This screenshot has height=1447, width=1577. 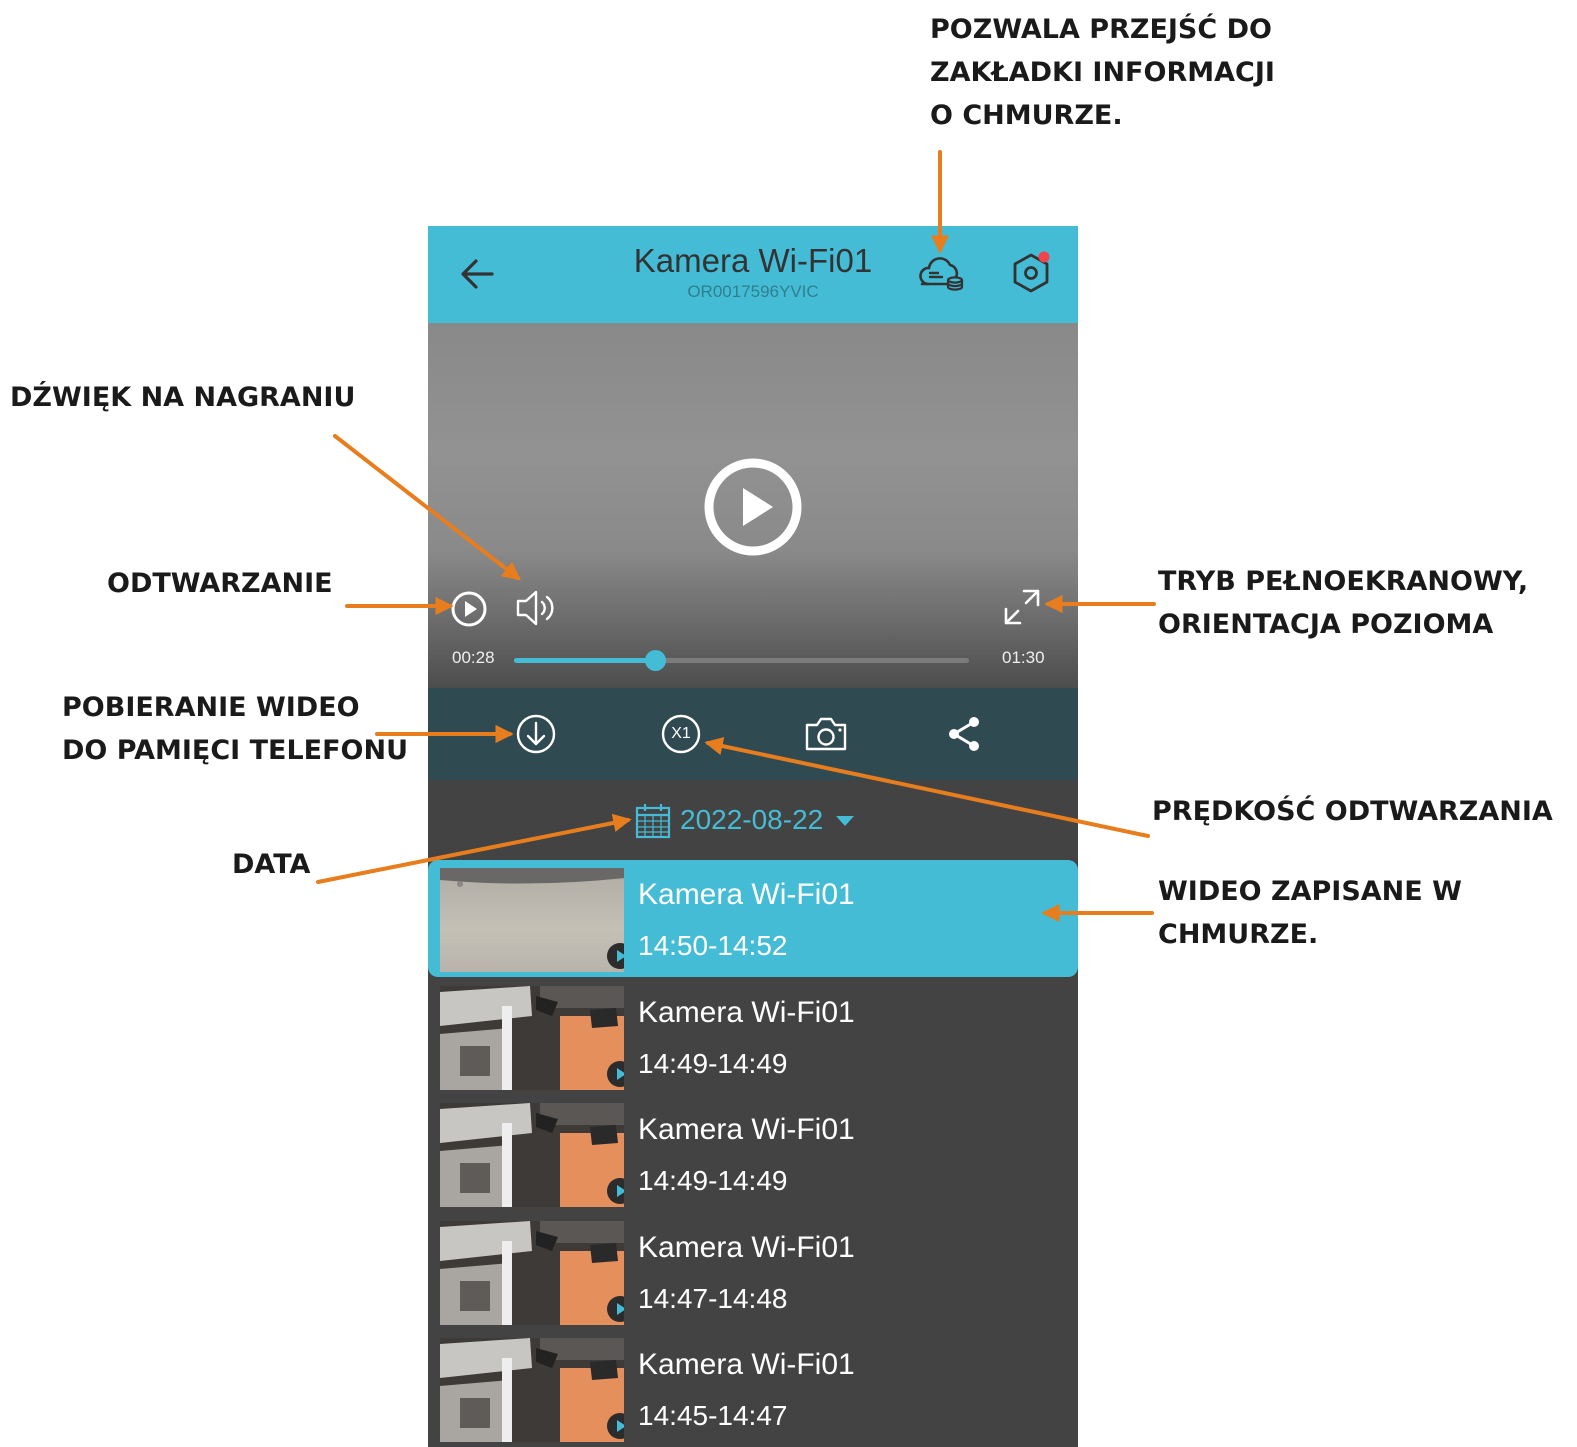 I want to click on volume-icon, so click(x=536, y=608).